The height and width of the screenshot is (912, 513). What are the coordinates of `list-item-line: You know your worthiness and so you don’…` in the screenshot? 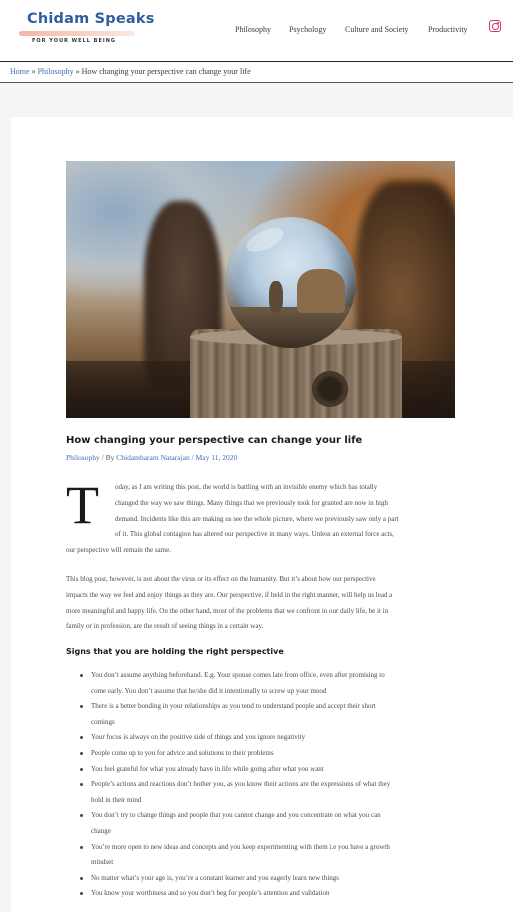 It's located at (210, 893).